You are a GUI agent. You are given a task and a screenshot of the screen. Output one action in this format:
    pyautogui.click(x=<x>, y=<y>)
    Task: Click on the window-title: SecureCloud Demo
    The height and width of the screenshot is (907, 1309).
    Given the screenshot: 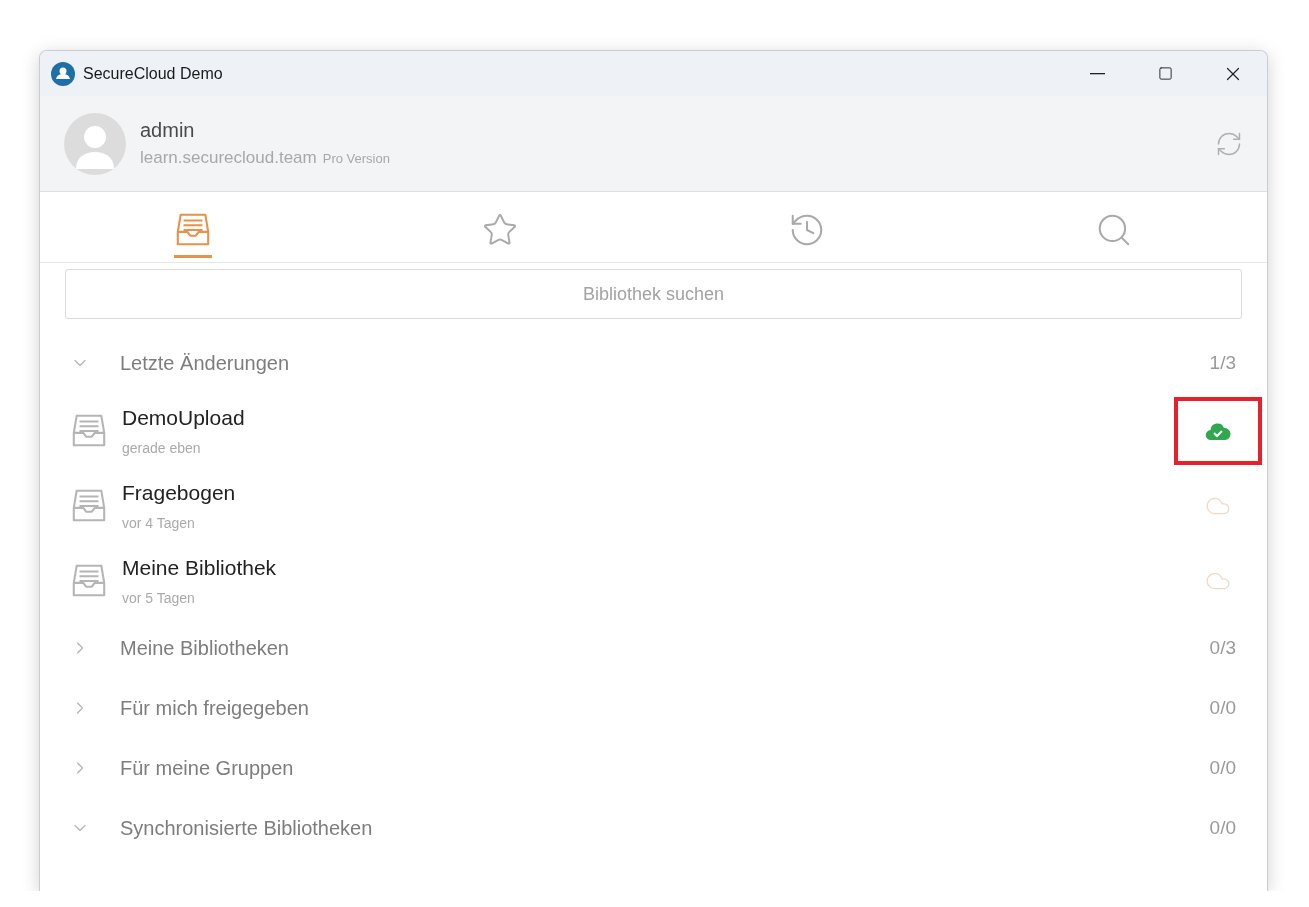 What is the action you would take?
    pyautogui.click(x=153, y=73)
    